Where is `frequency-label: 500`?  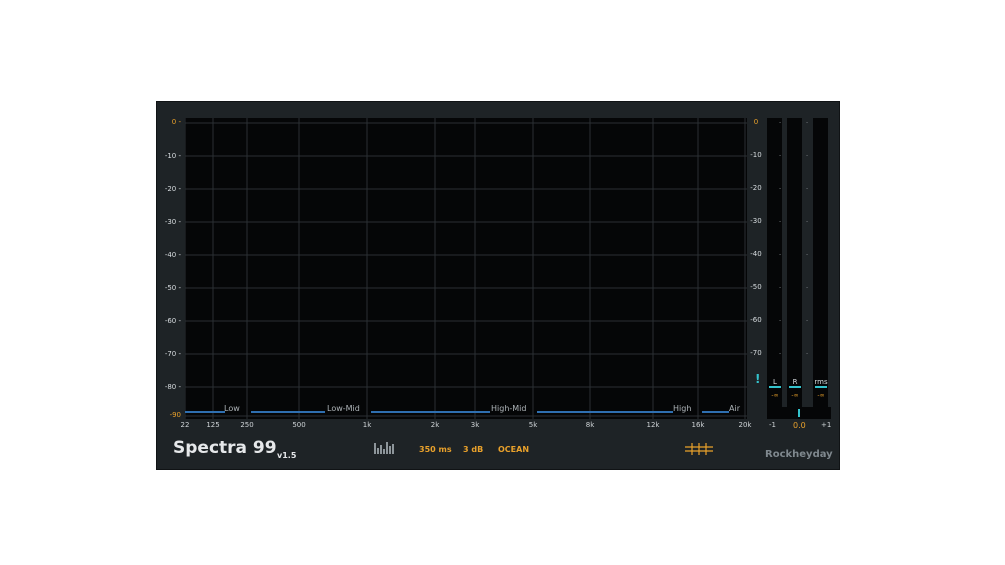 frequency-label: 500 is located at coordinates (299, 425).